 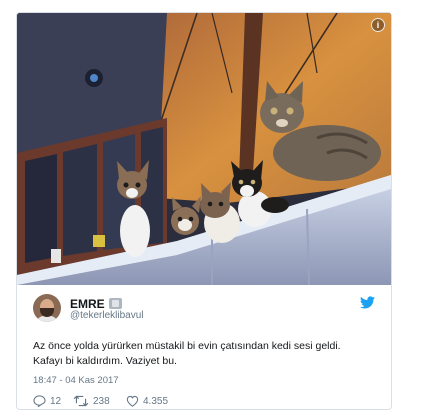 I want to click on like-action: 4.355, so click(x=147, y=401).